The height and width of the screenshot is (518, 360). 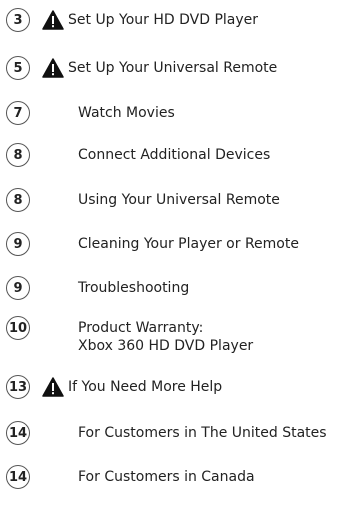 I want to click on toc-entry-title: Watch Movies, so click(x=126, y=113).